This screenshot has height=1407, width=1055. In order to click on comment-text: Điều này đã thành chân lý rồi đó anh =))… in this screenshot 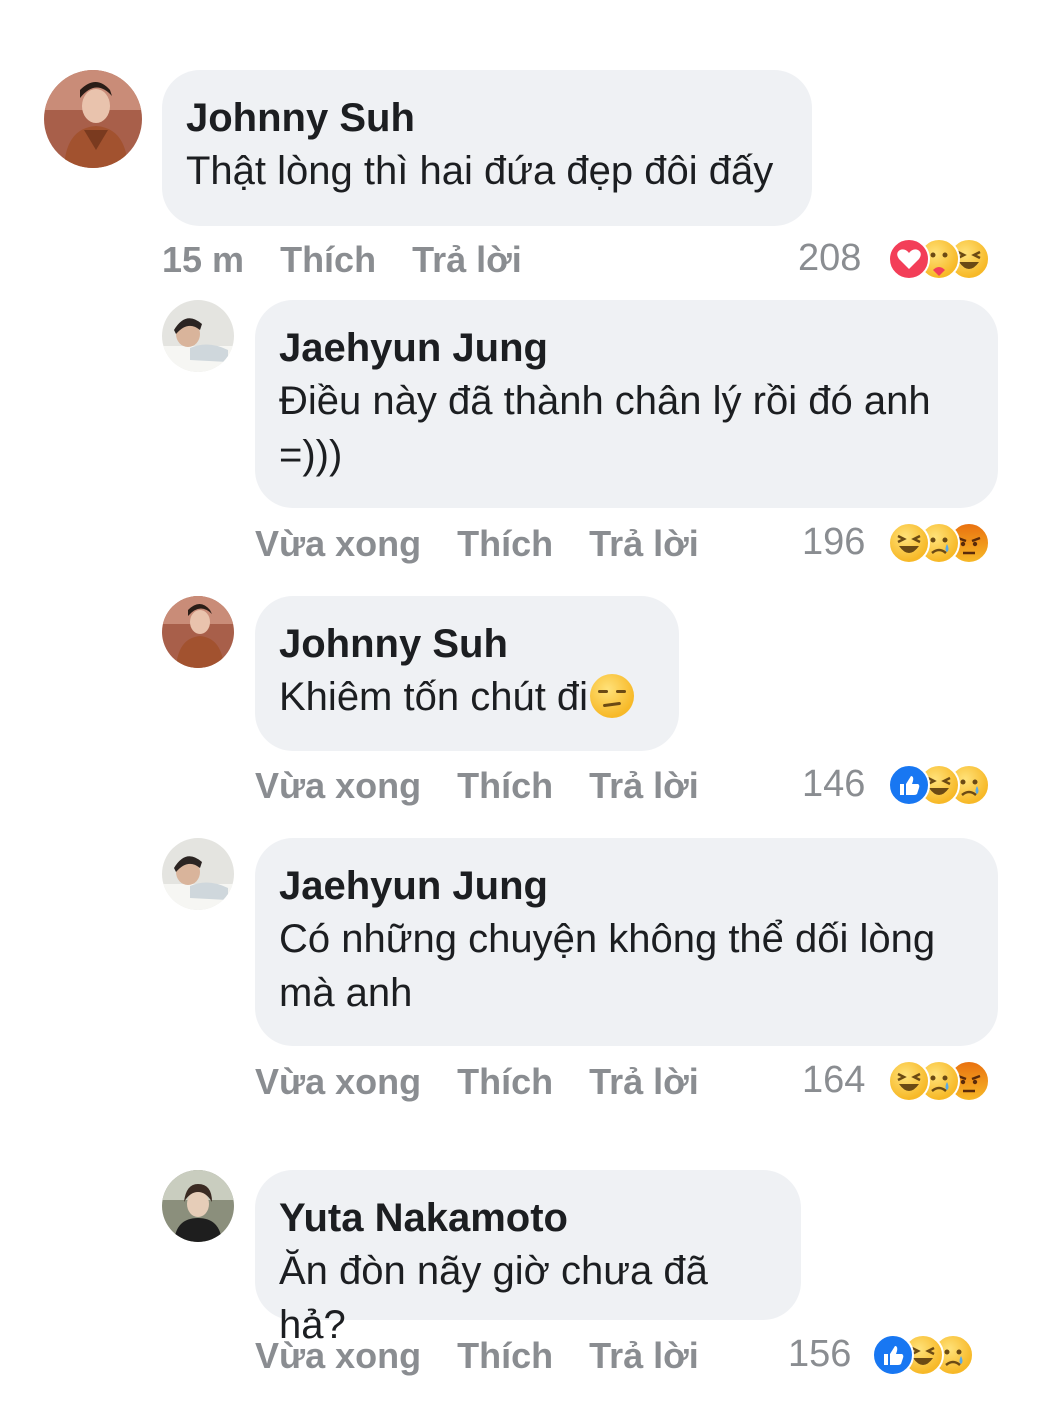, I will do `click(605, 428)`.